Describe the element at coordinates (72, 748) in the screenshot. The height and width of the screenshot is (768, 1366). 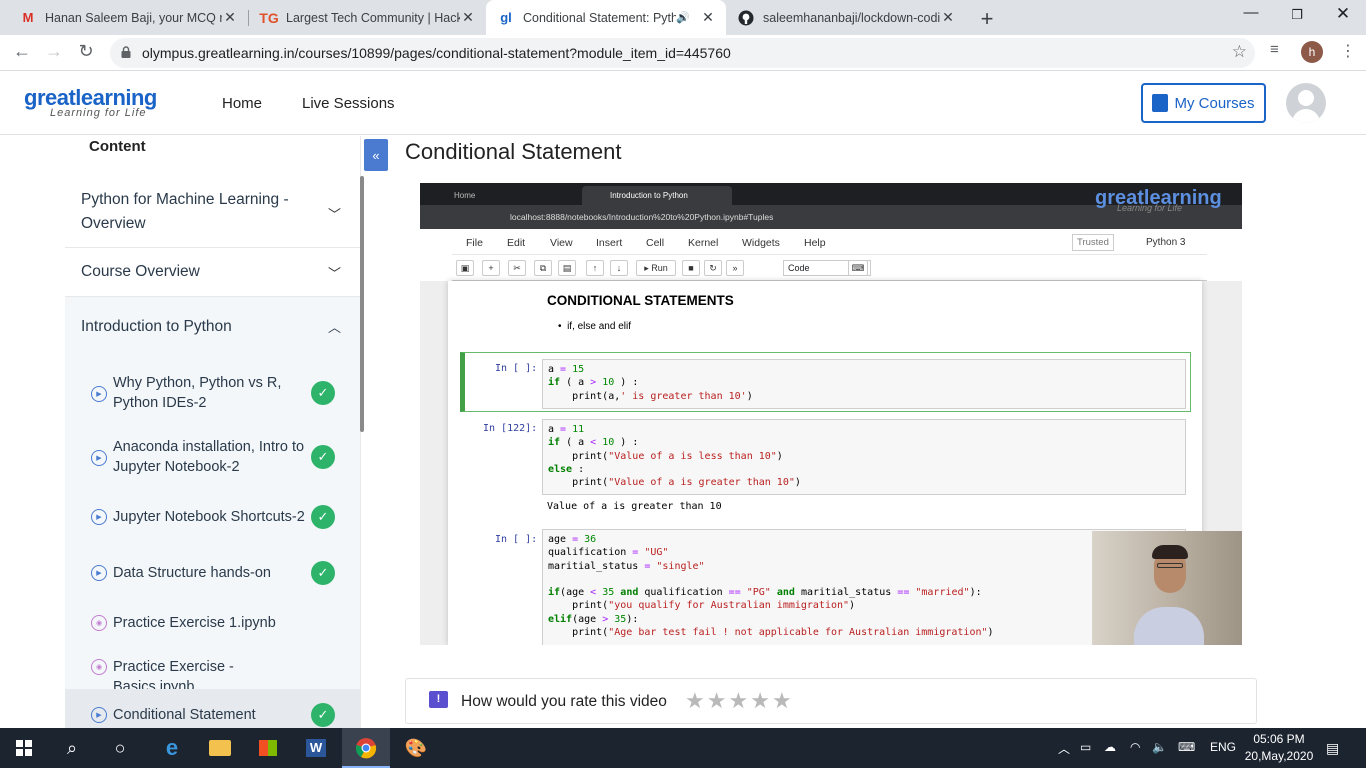
I see `search-icon: ⌕` at that location.